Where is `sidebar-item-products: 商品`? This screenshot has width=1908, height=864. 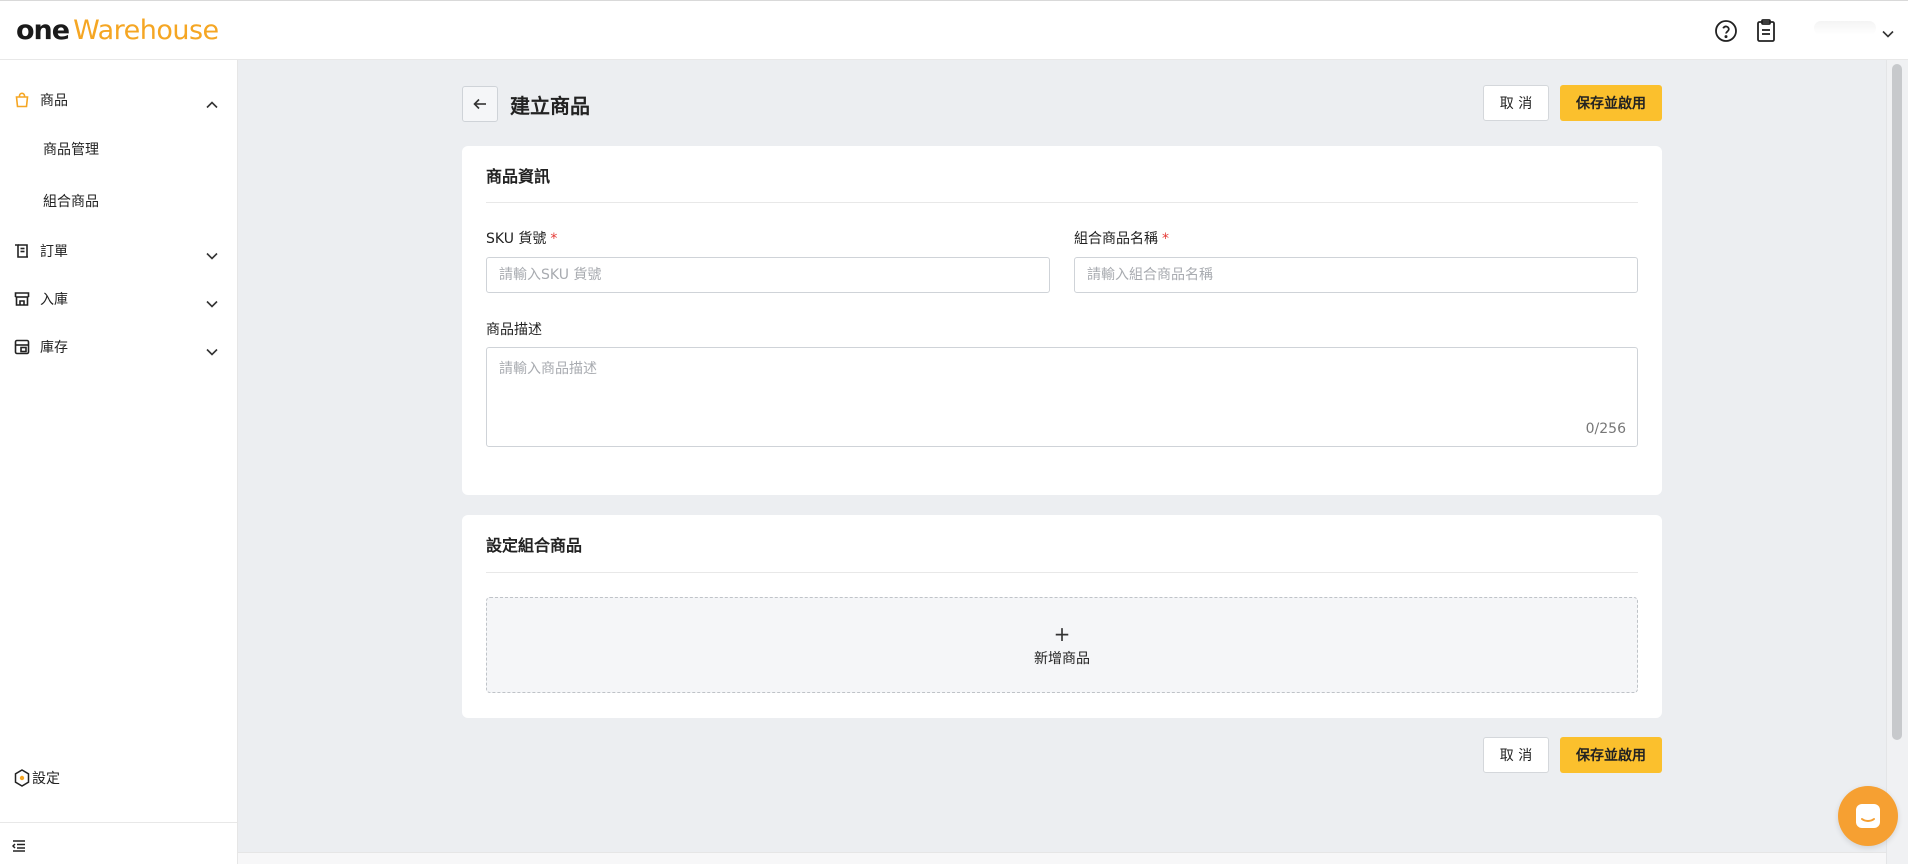 sidebar-item-products: 商品 is located at coordinates (119, 100).